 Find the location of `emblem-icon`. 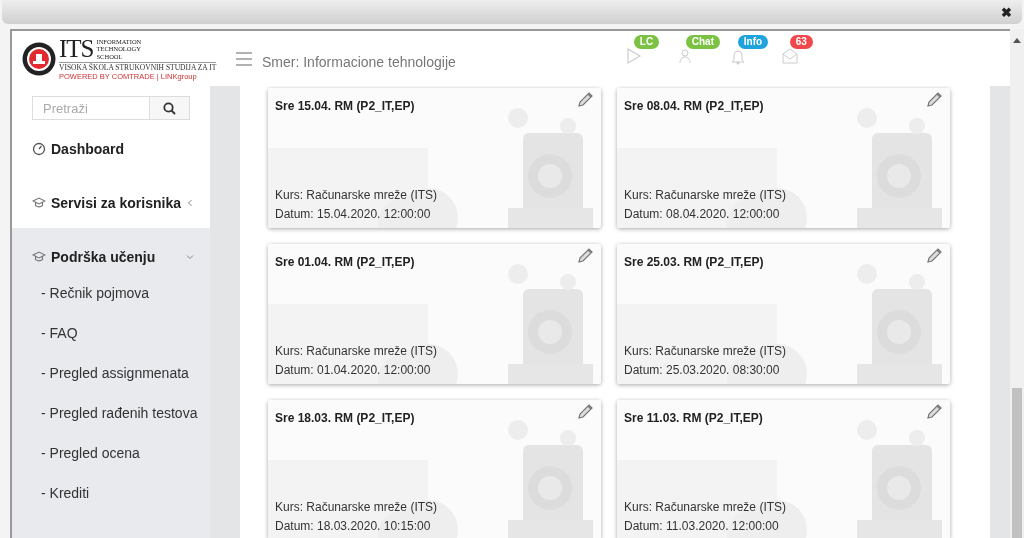

emblem-icon is located at coordinates (39, 58).